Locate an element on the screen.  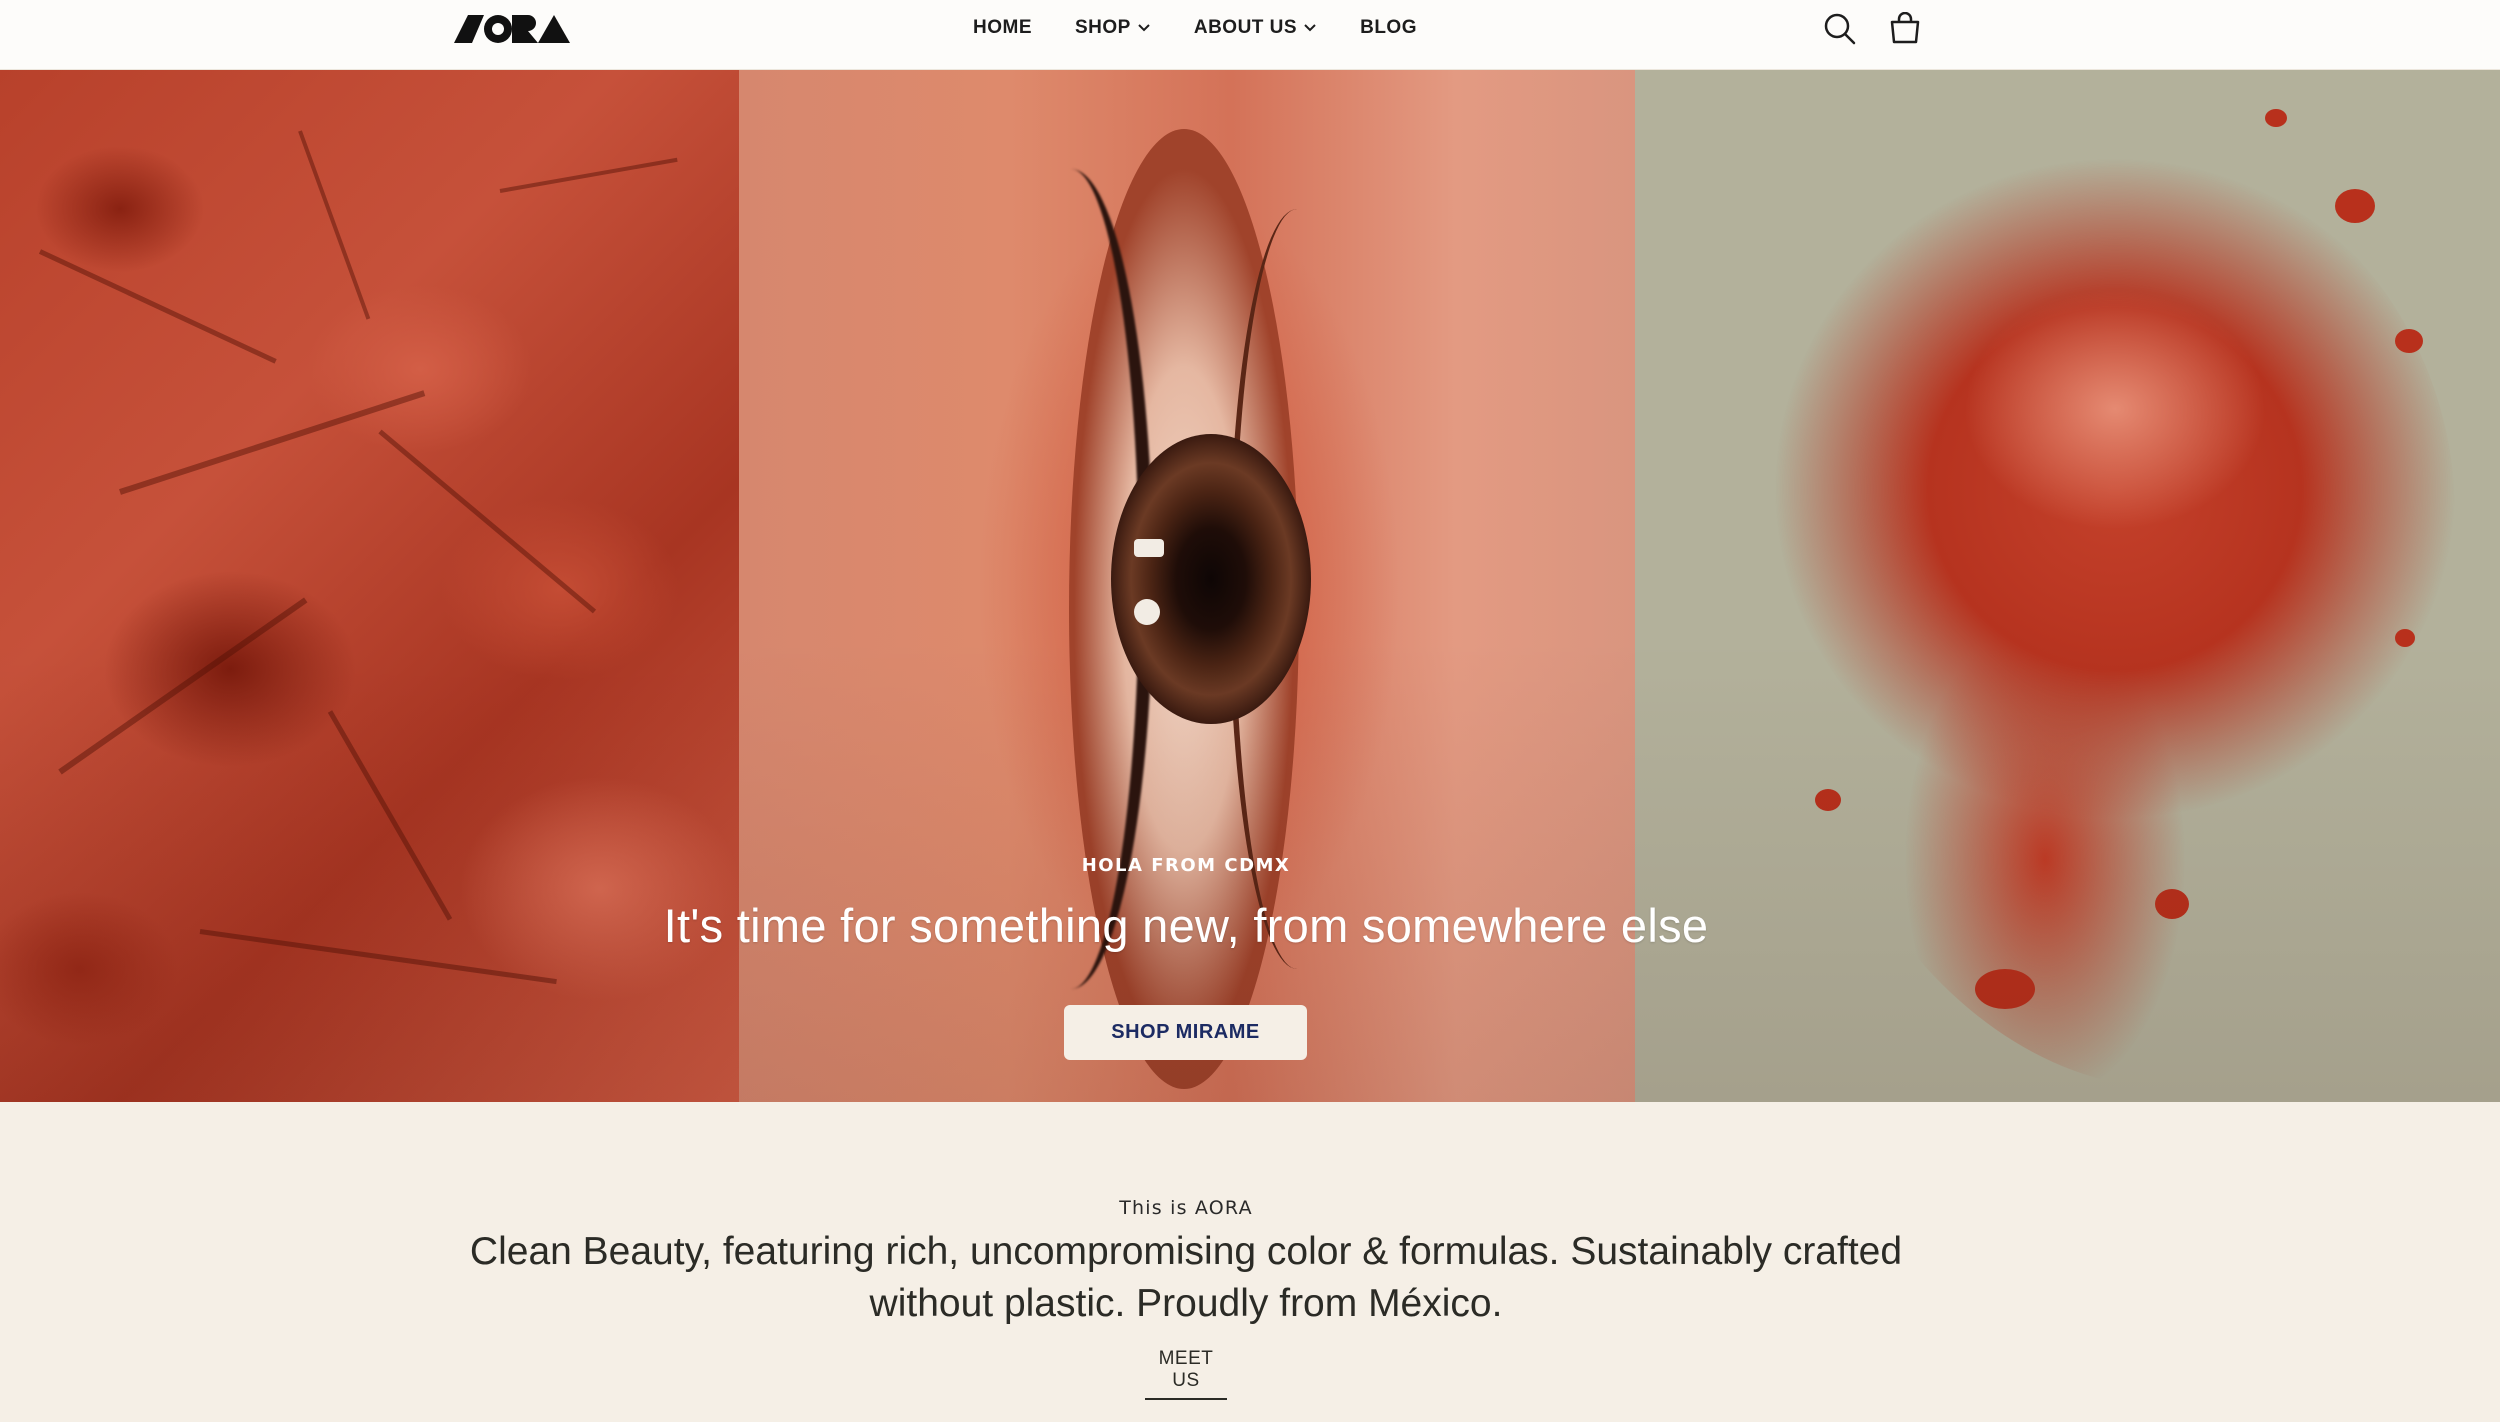
nav-home: HOME is located at coordinates (1002, 28).